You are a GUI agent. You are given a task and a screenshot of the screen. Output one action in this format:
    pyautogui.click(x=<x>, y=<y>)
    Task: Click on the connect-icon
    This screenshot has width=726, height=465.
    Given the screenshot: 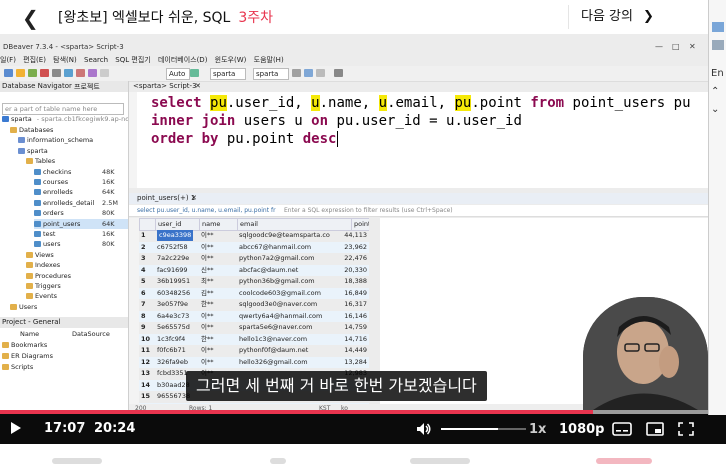 What is the action you would take?
    pyautogui.click(x=32, y=73)
    